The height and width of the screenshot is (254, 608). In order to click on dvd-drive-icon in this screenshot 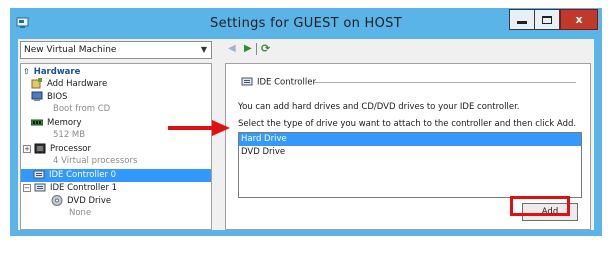, I will do `click(57, 200)`.